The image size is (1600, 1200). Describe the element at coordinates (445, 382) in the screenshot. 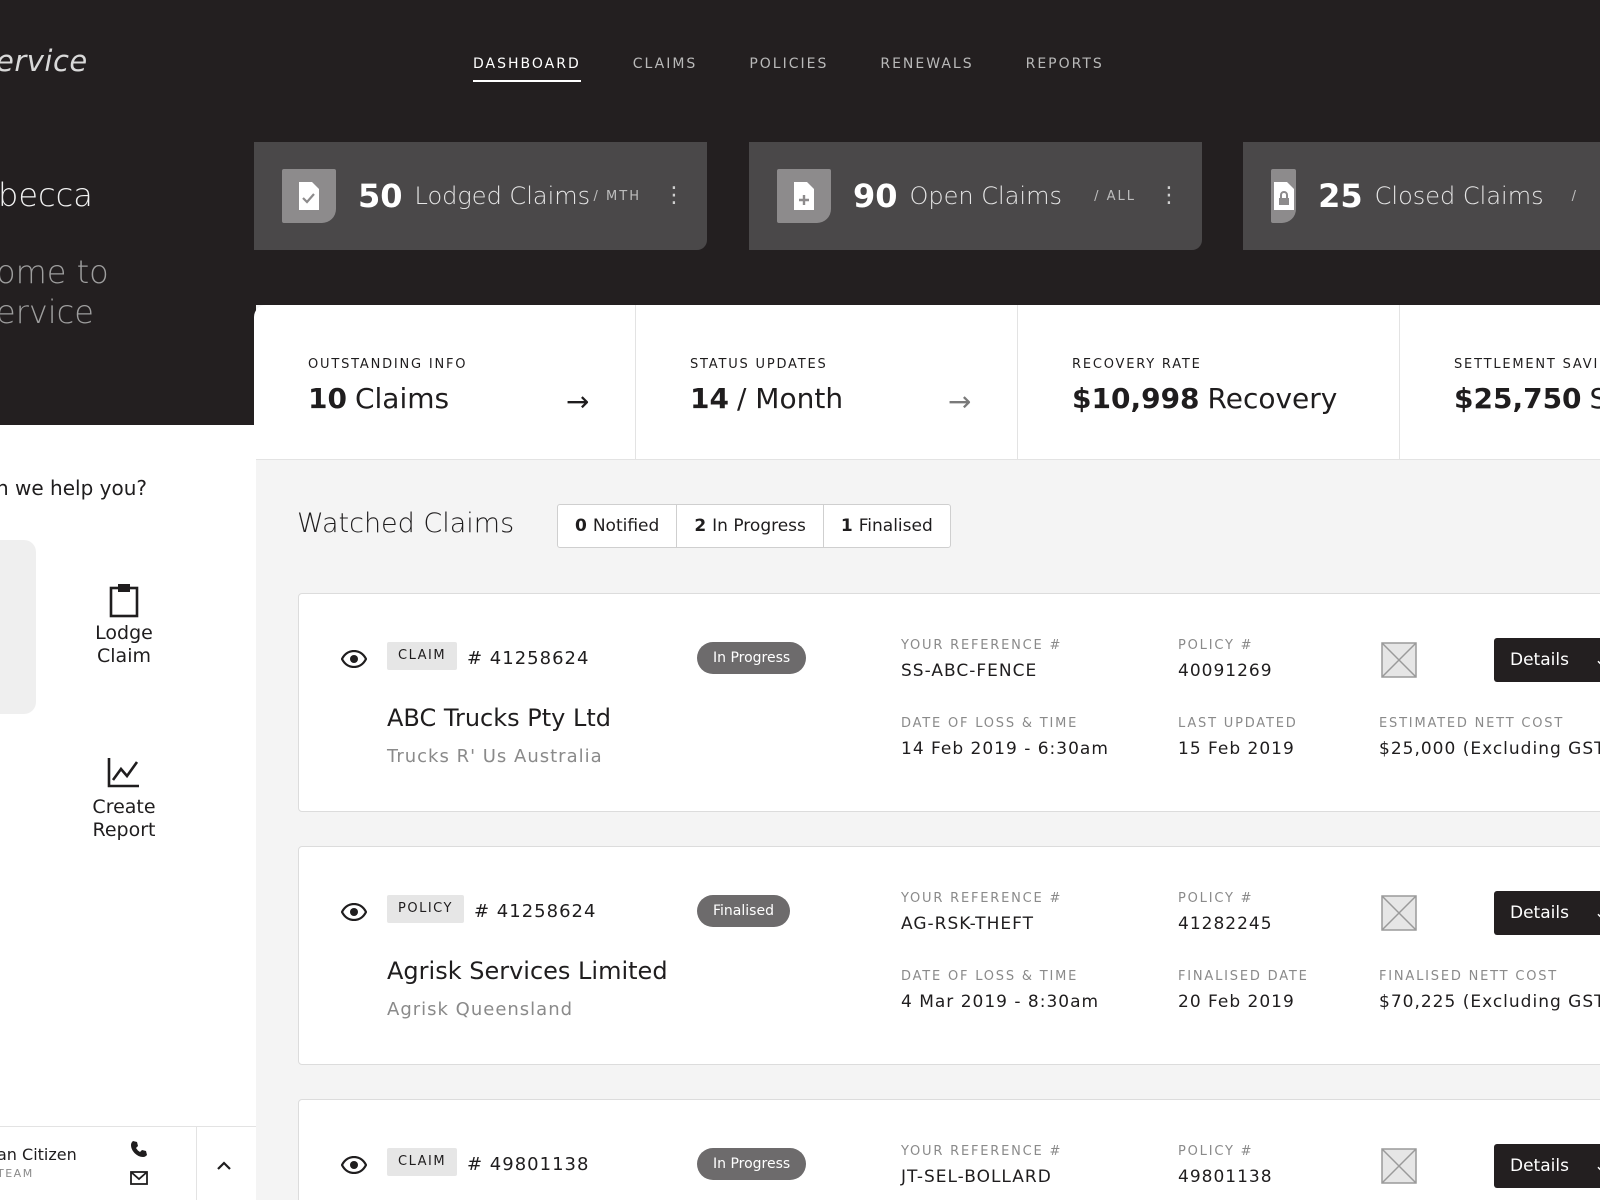

I see `stat-outstanding-info: OUTSTANDING INFO 10 Claims →` at that location.